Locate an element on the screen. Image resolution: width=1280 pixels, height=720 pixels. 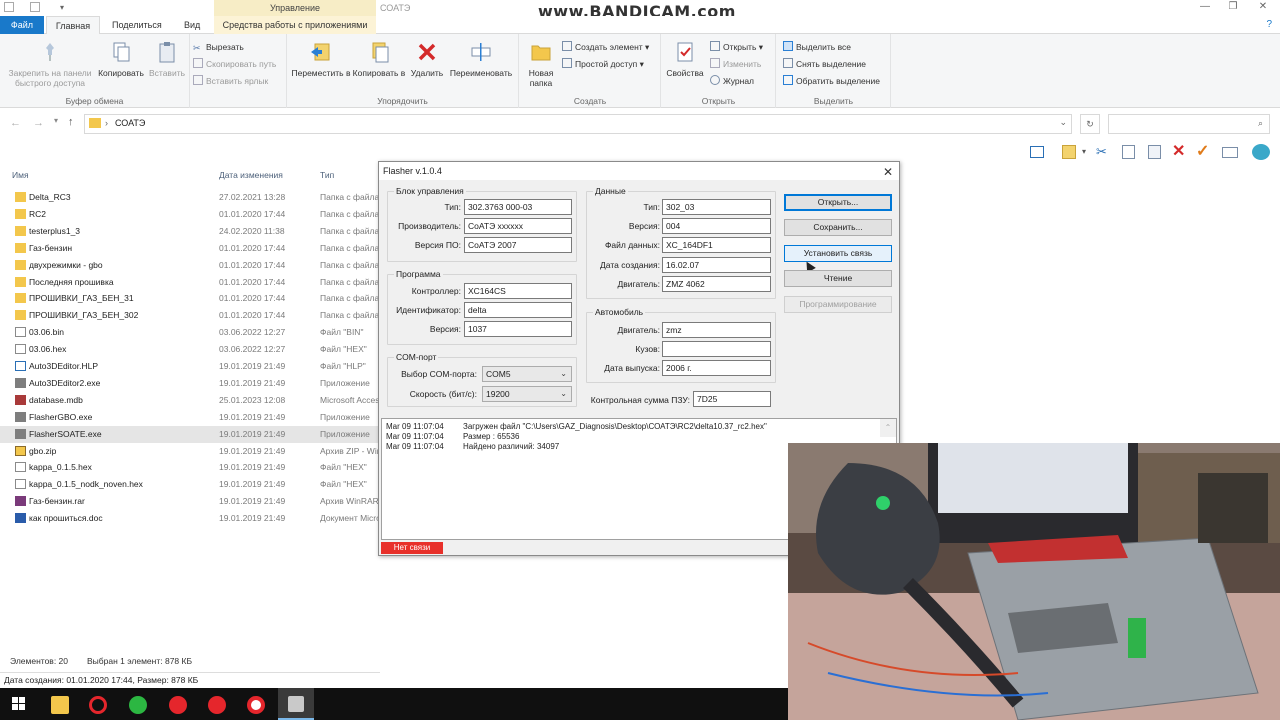
move-to-button: Переместить в is located at coordinates (321, 59).